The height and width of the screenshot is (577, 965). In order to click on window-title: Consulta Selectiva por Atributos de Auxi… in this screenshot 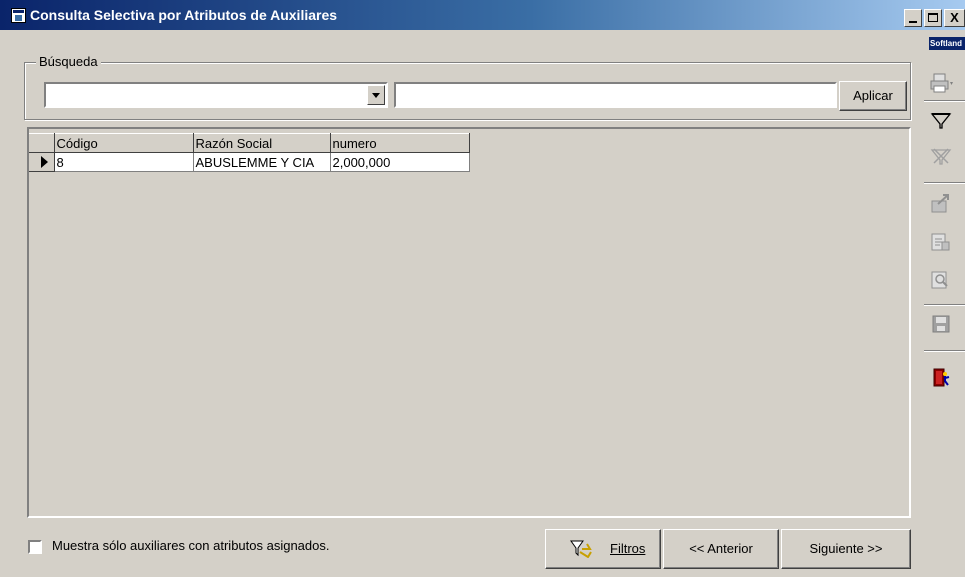, I will do `click(184, 15)`.